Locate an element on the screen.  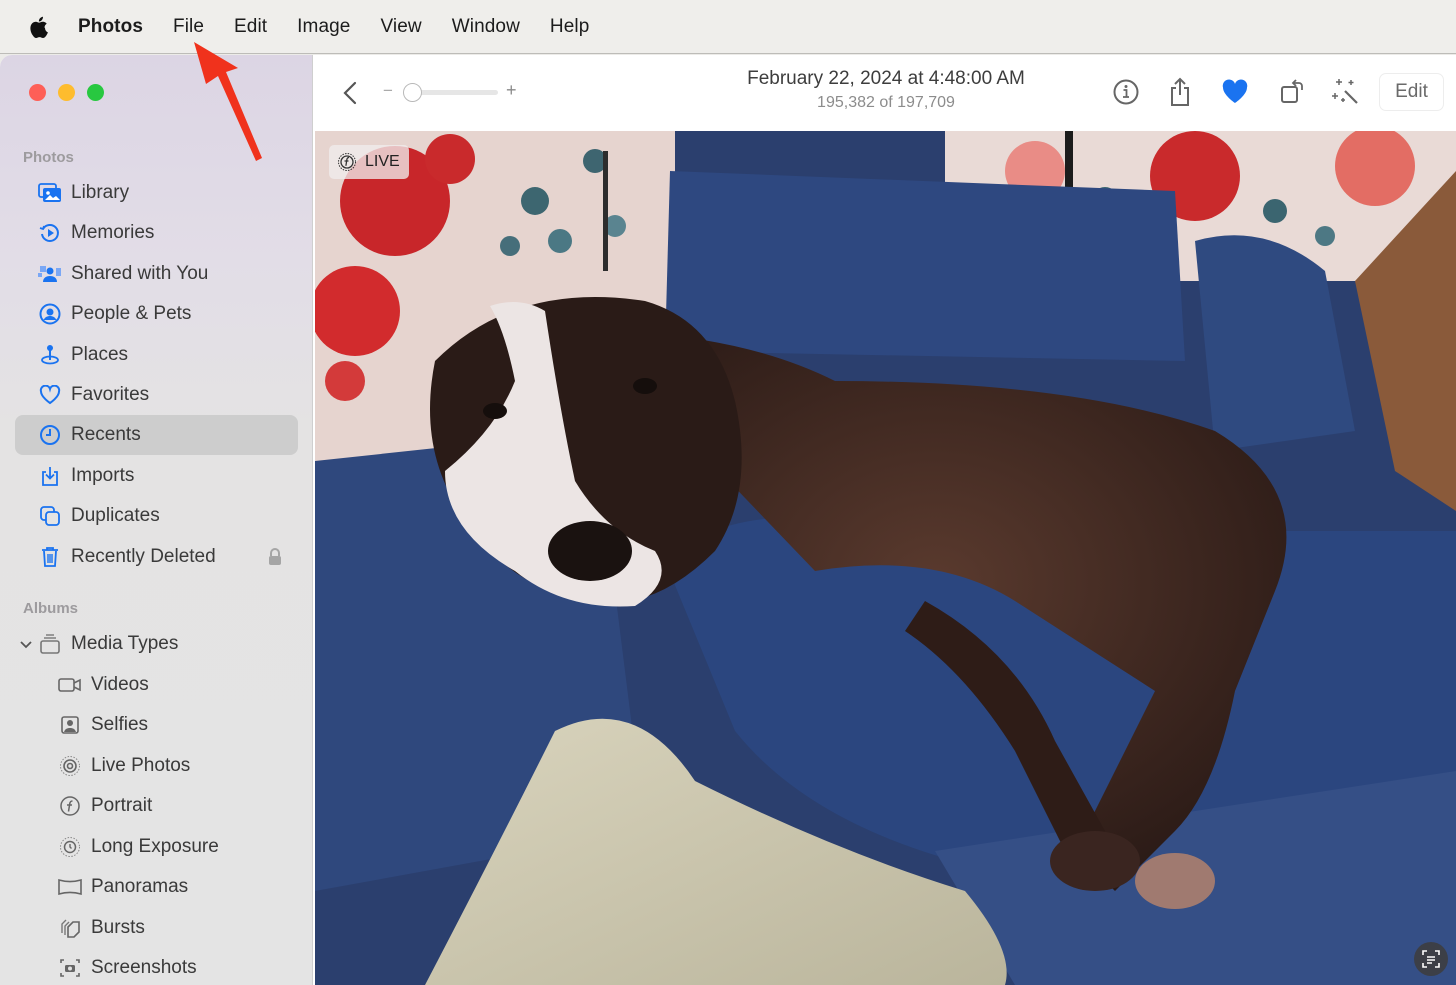
sidebar-item-label: Favorites is located at coordinates (110, 394).